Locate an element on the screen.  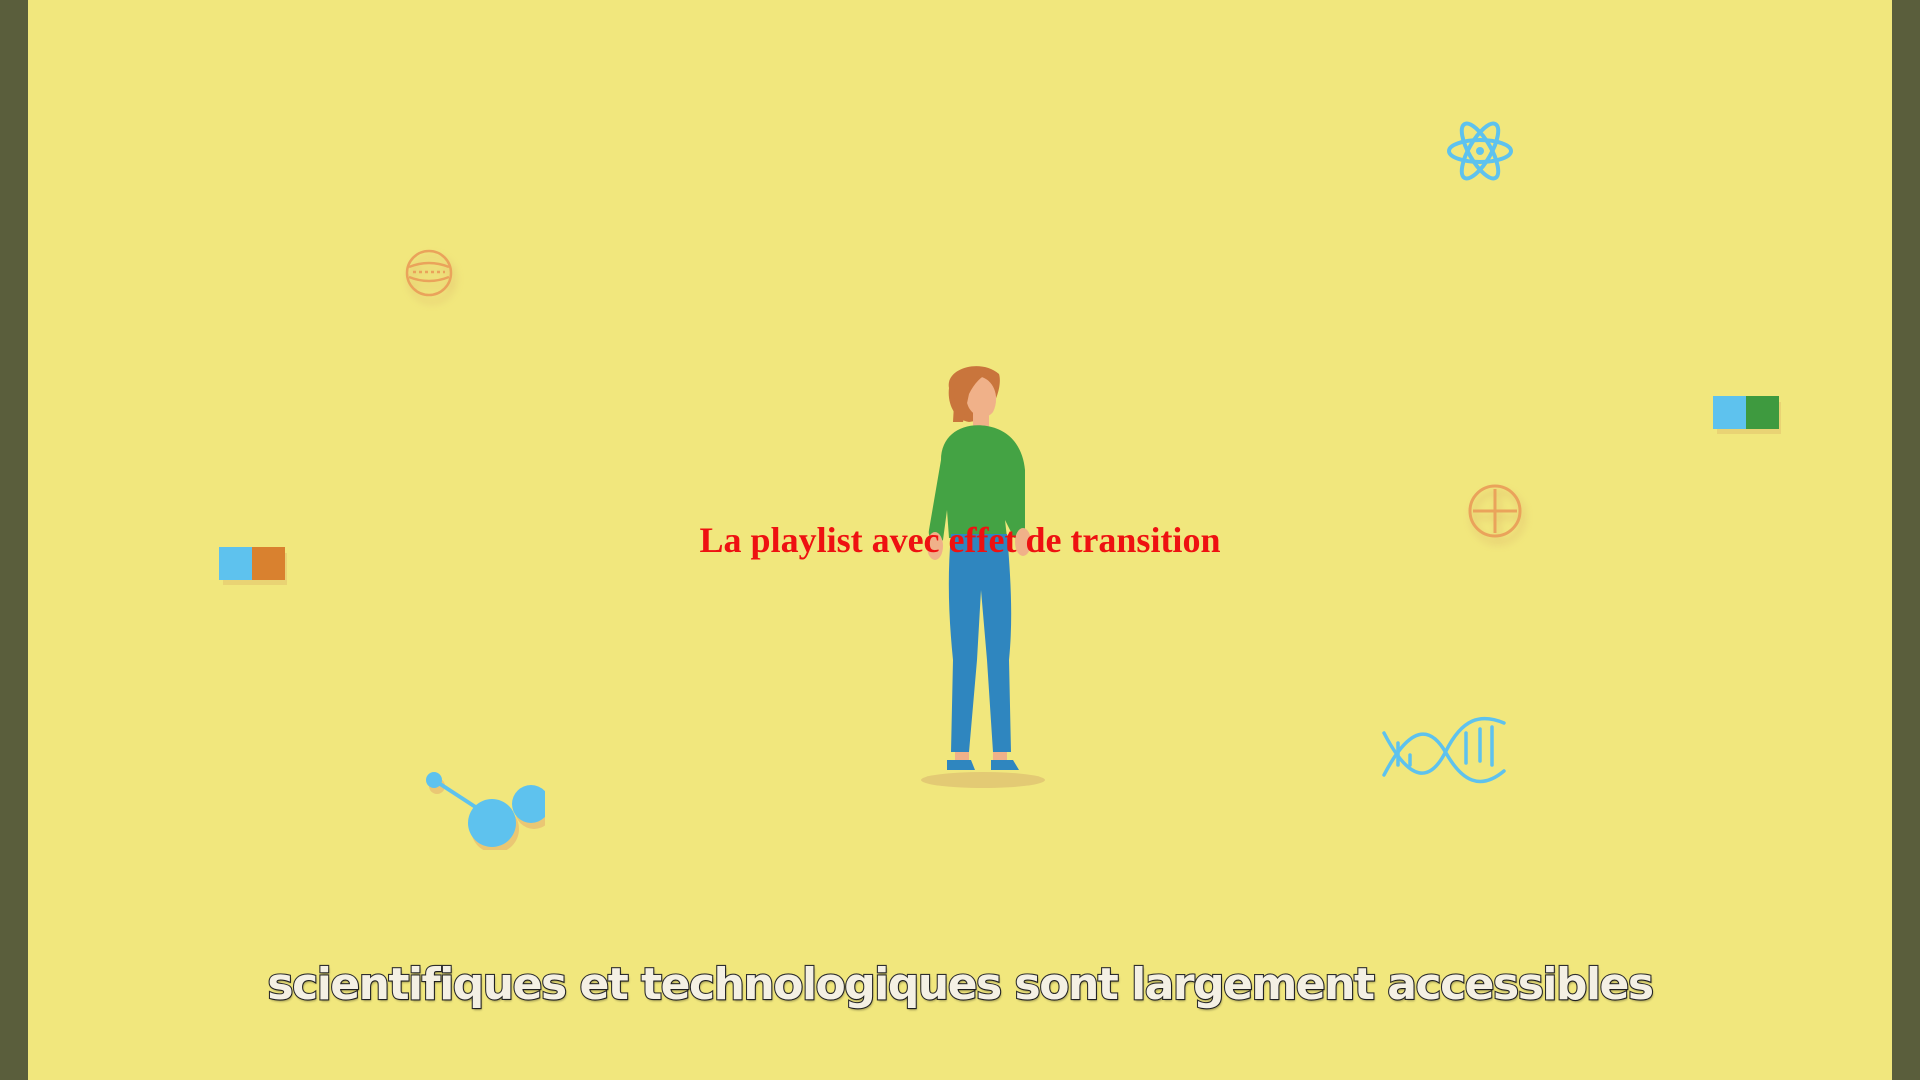
overlay-title: La playlist avec effet de transition is located at coordinates (960, 540).